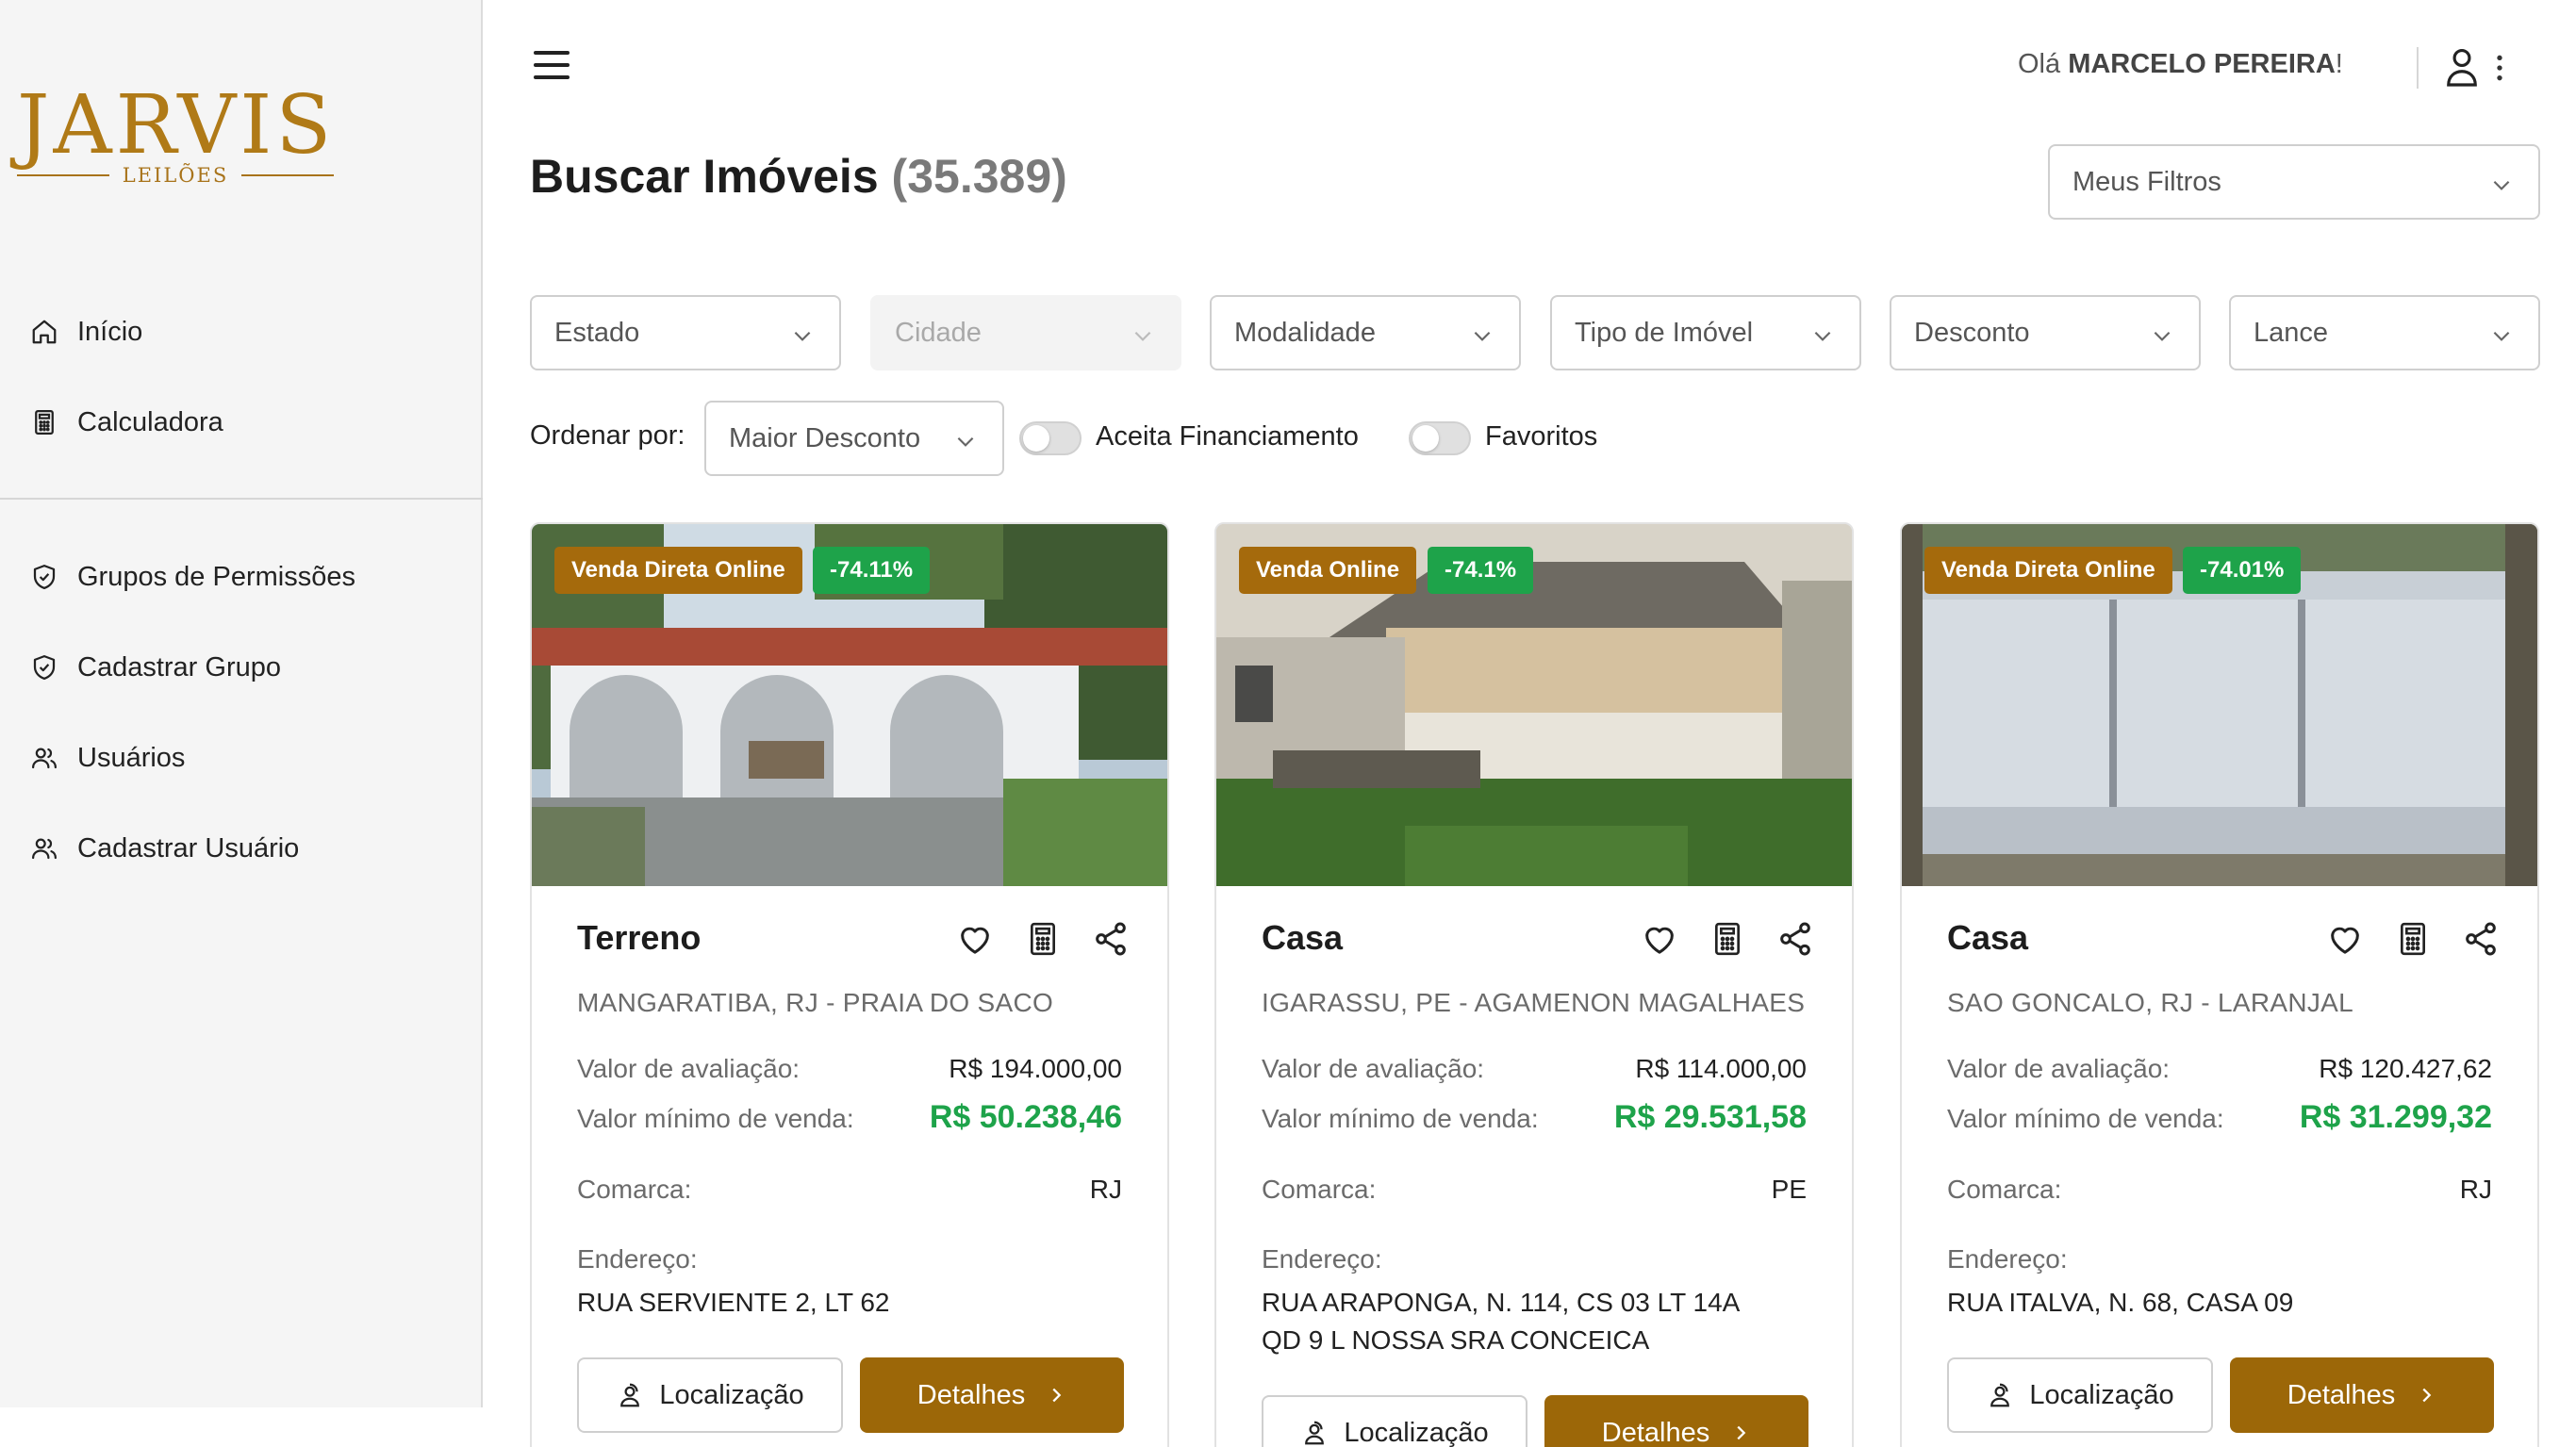 This screenshot has height=1447, width=2576. What do you see at coordinates (1227, 437) in the screenshot?
I see `toggle-label-financiamento: Aceita Financiamento` at bounding box center [1227, 437].